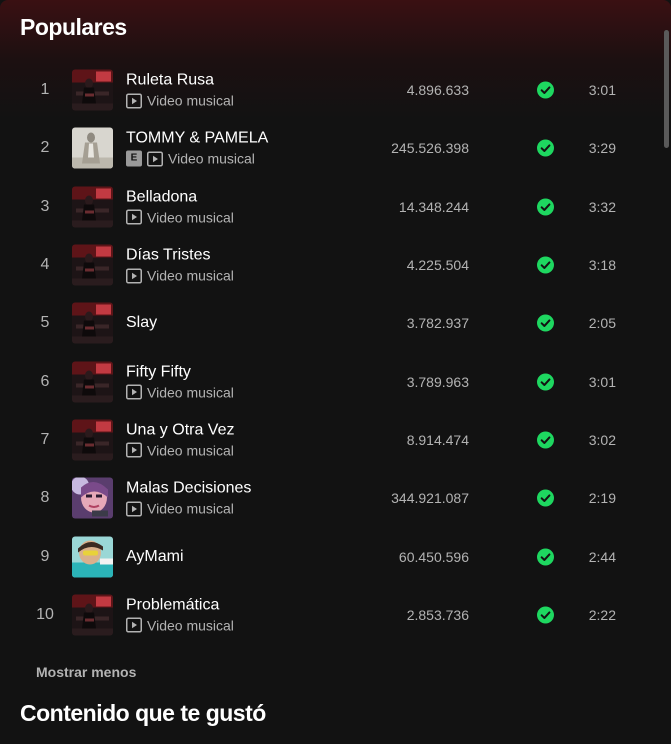 The width and height of the screenshot is (671, 744). Describe the element at coordinates (437, 439) in the screenshot. I see `play-count: 8.914.474` at that location.